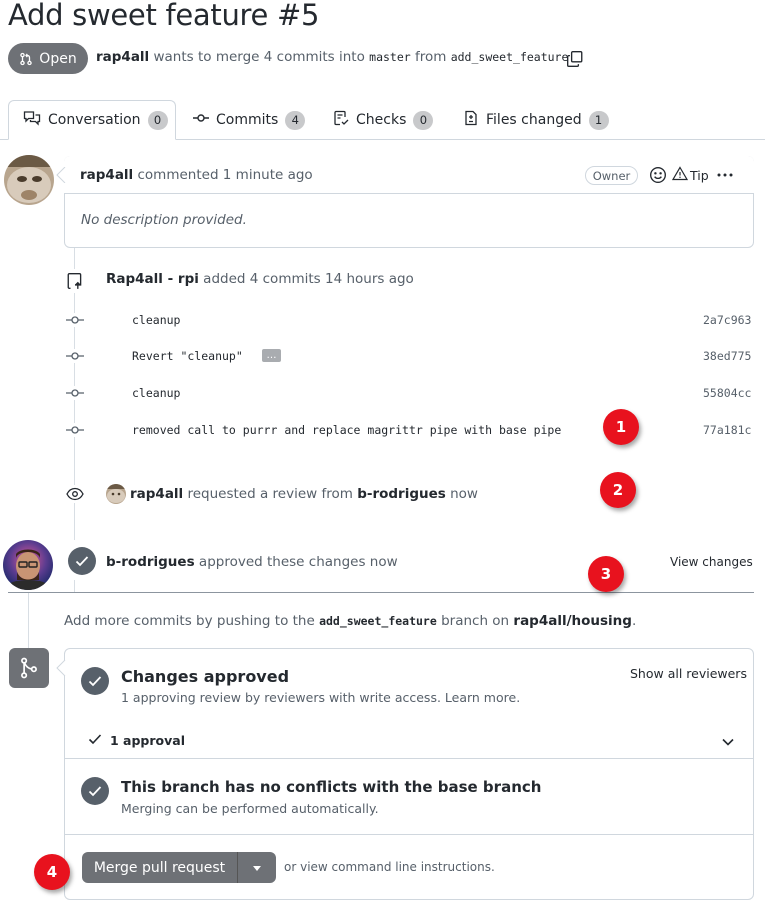 This screenshot has width=765, height=909. What do you see at coordinates (75, 494) in the screenshot?
I see `eye-icon` at bounding box center [75, 494].